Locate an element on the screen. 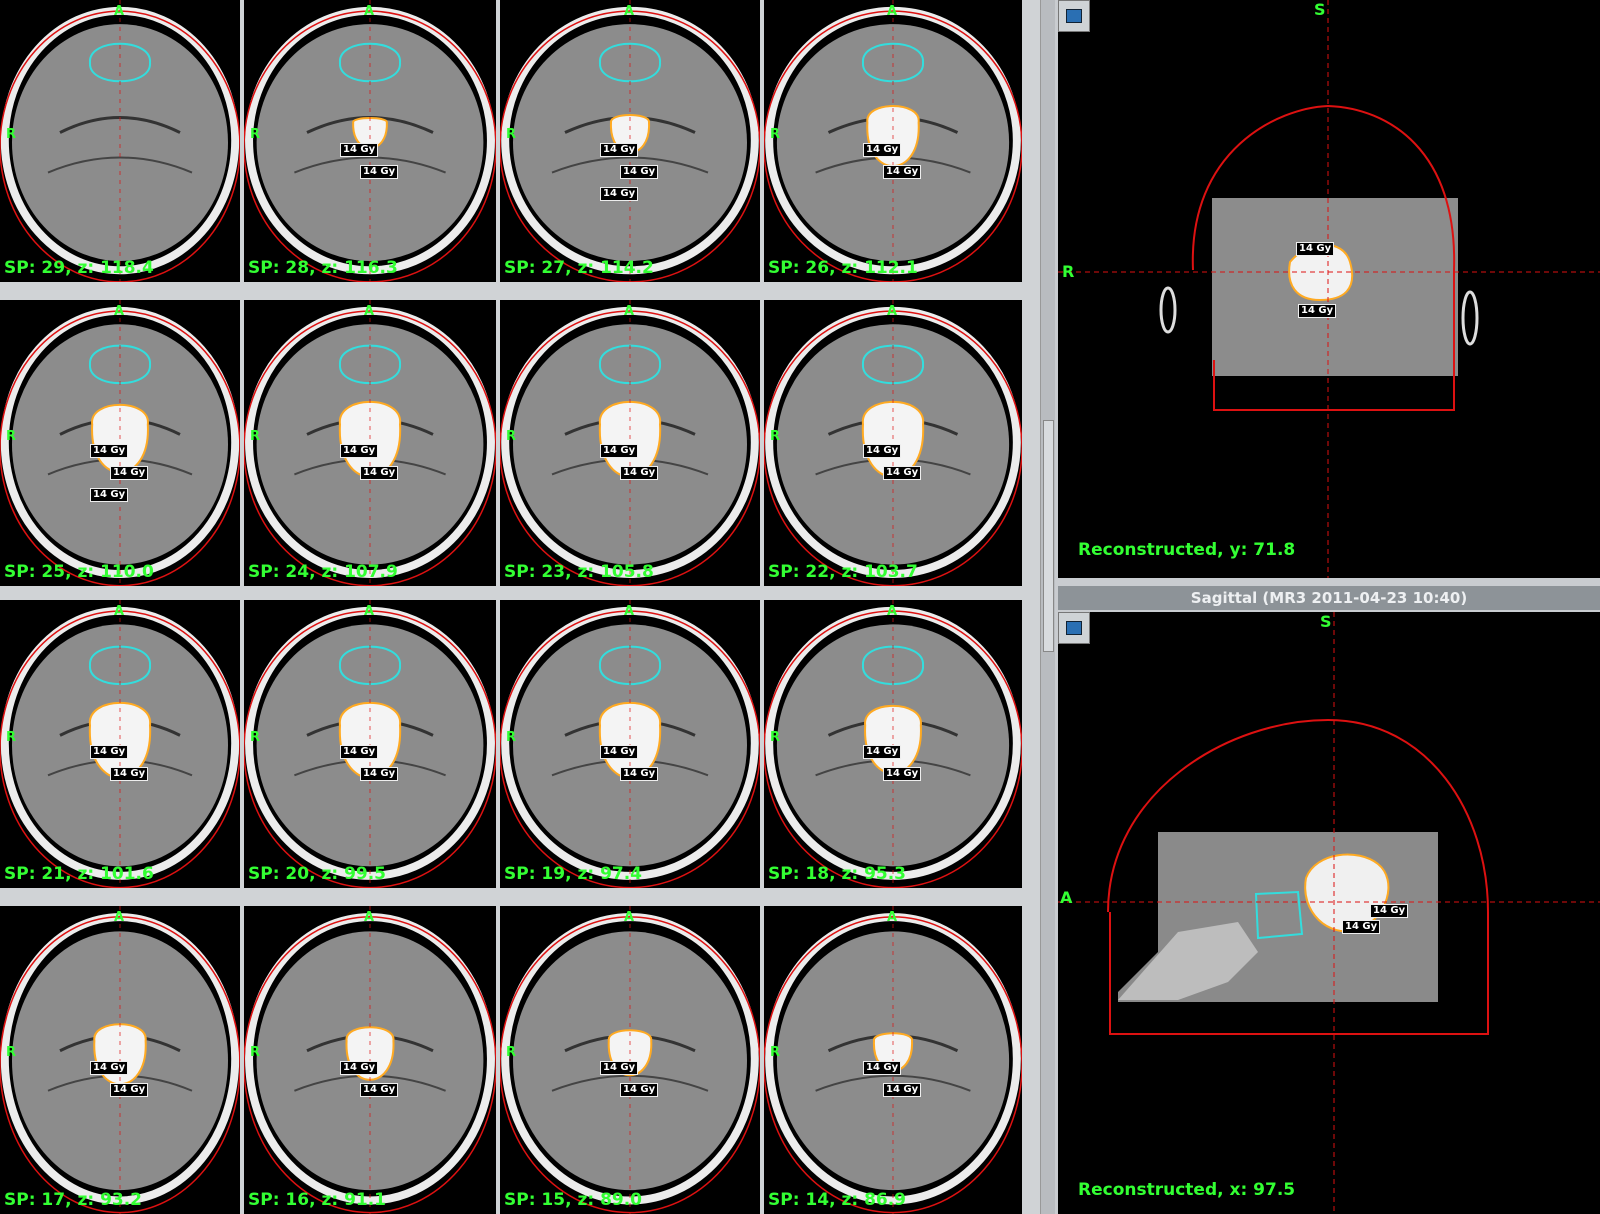  axial-slice: A R 14 Gy 14 Gy 14 Gy SP: 27, z: 114.2 is located at coordinates (630, 141).